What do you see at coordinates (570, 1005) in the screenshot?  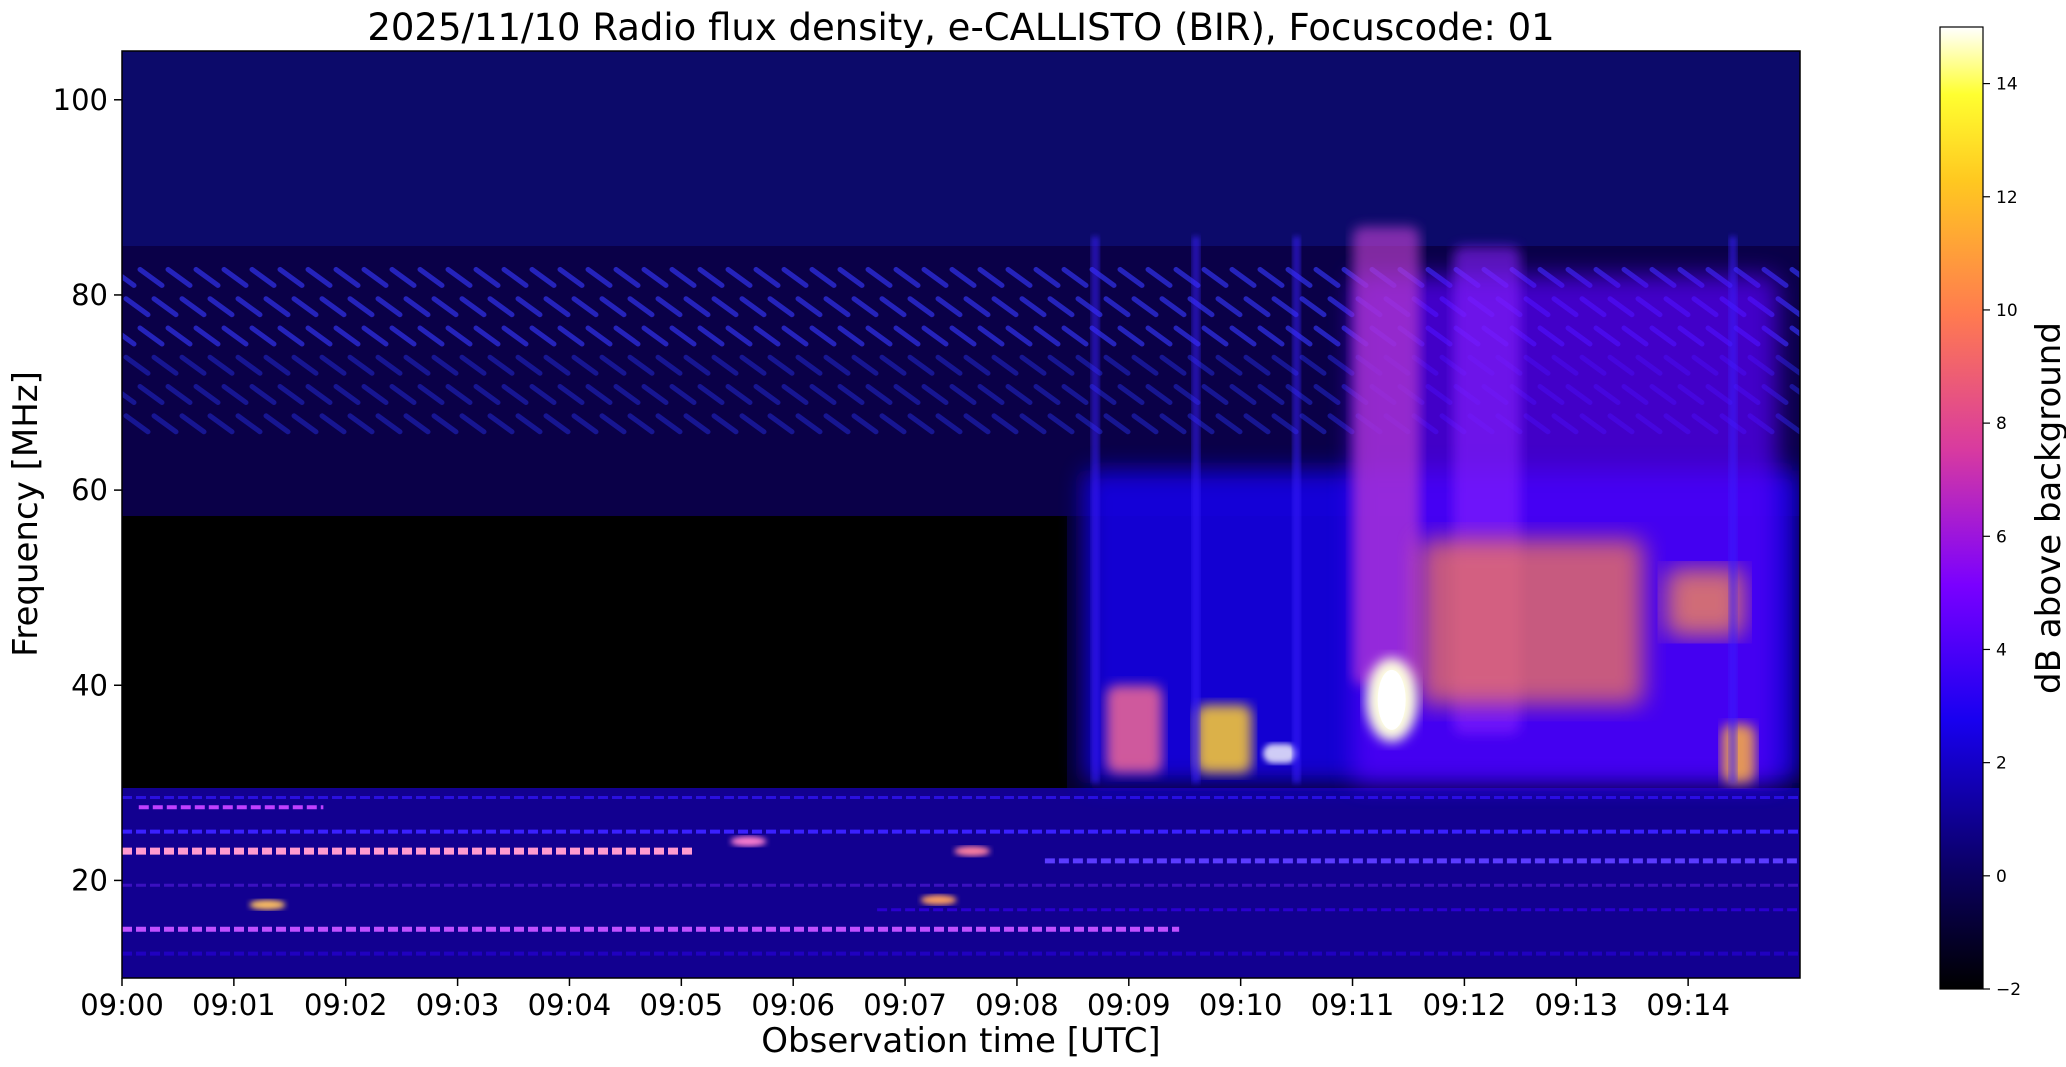 I see `x-tick-label: 09:04` at bounding box center [570, 1005].